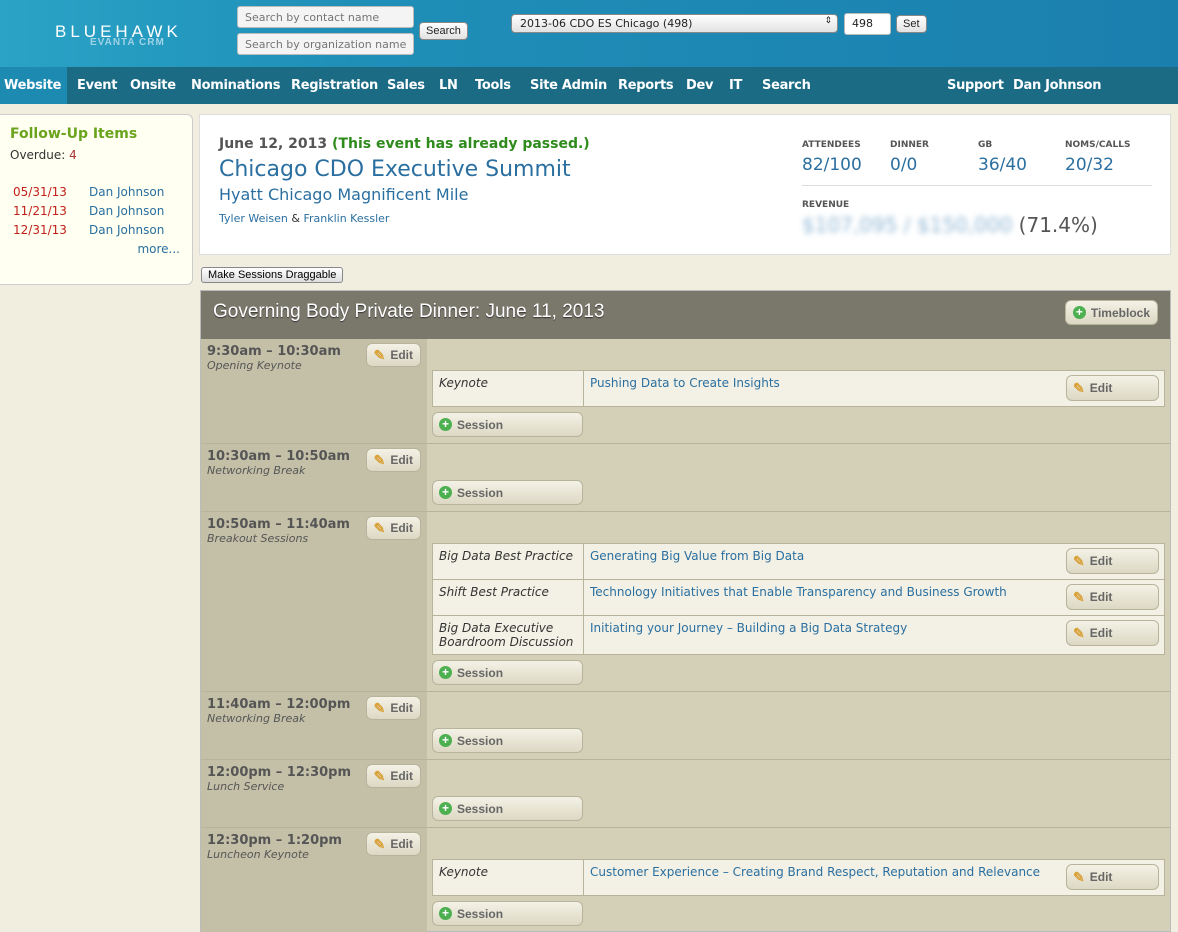 The width and height of the screenshot is (1178, 932). What do you see at coordinates (40, 192) in the screenshot?
I see `follow-up-date: 05/31/13` at bounding box center [40, 192].